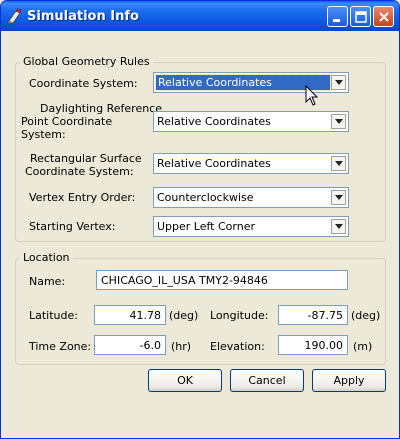 This screenshot has height=439, width=400. Describe the element at coordinates (150, 345) in the screenshot. I see `time-zone-value: -6.0` at that location.